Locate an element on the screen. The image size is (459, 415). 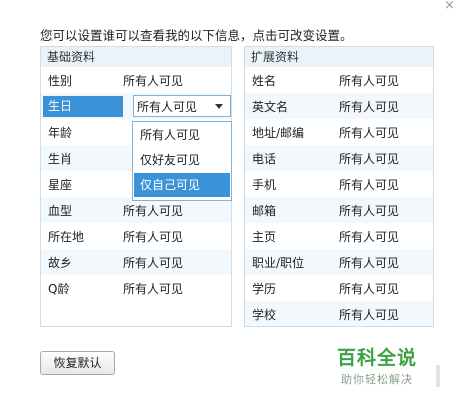
visibility-dropdown-list: 所有人可见 仅好友可见 仅自己可见 is located at coordinates (182, 161).